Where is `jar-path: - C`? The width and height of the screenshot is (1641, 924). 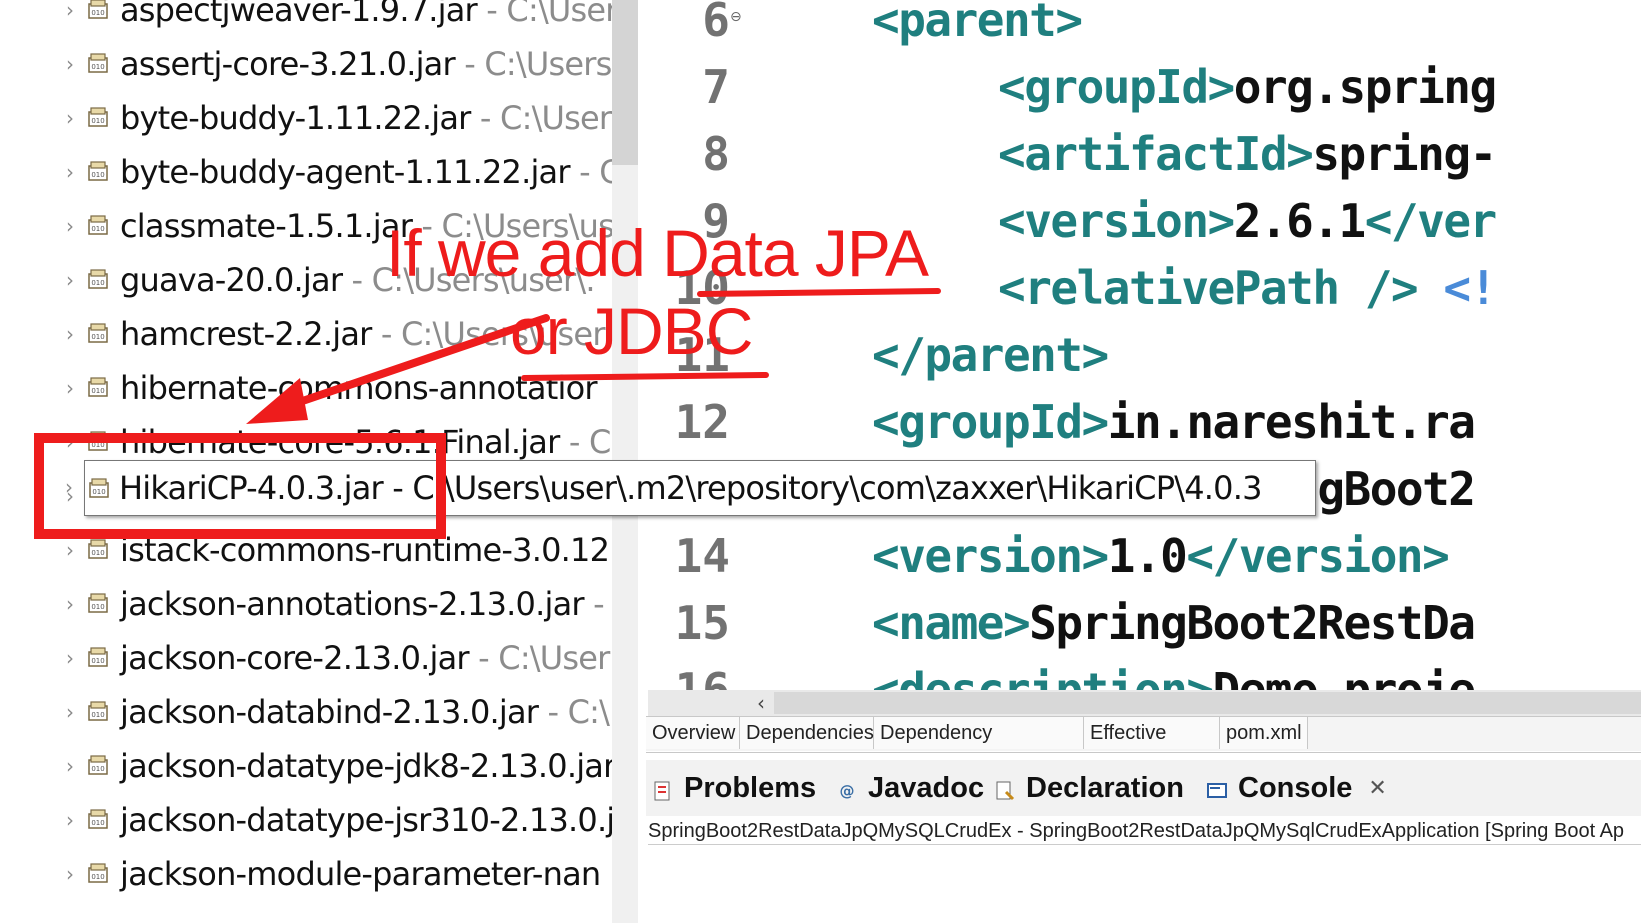 jar-path: - C is located at coordinates (595, 172).